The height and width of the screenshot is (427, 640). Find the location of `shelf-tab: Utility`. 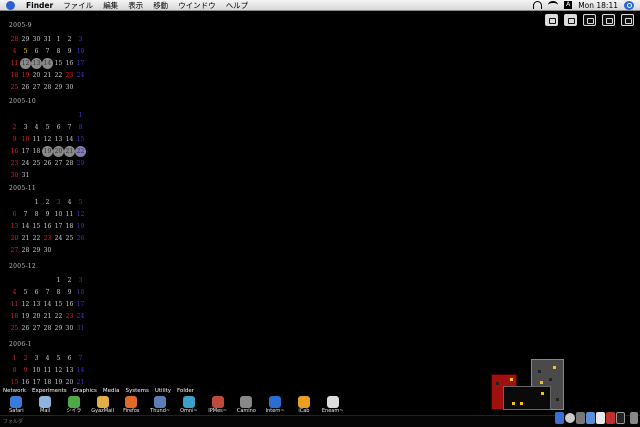

shelf-tab: Utility is located at coordinates (163, 391).